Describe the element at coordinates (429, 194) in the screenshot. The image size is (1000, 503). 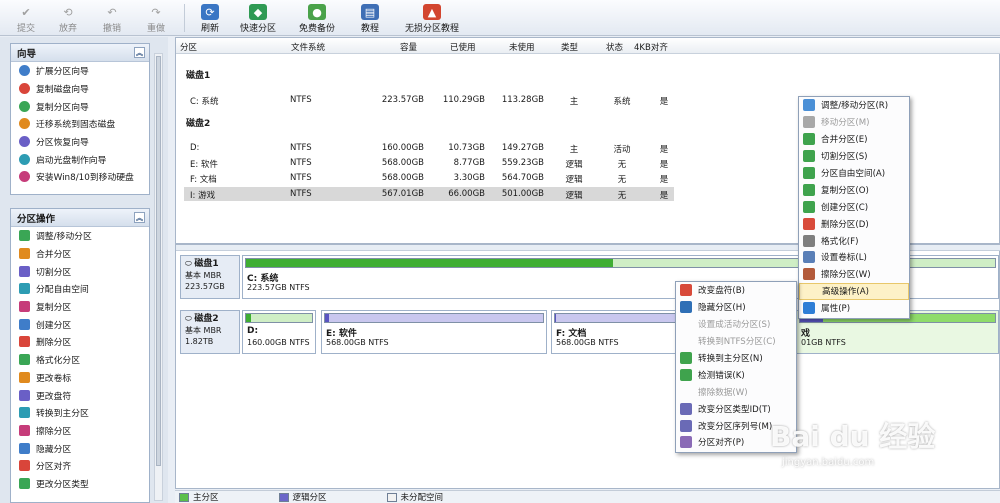
I see `table-row: I: 游戏 NTFS 567.01GB 66.00GB 501.00GB 逻辑 无 是` at that location.